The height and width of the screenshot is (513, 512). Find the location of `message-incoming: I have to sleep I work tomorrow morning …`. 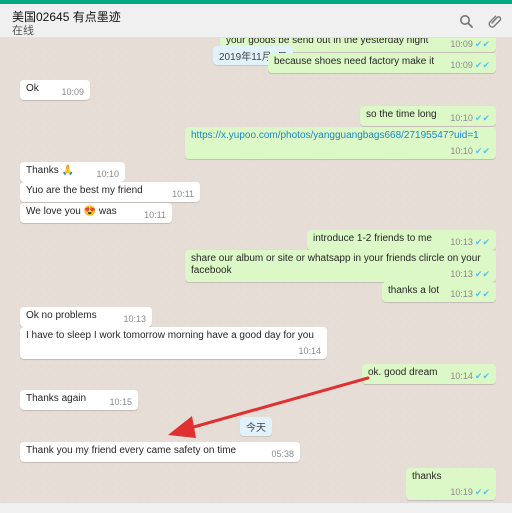

message-incoming: I have to sleep I work tomorrow morning … is located at coordinates (173, 343).